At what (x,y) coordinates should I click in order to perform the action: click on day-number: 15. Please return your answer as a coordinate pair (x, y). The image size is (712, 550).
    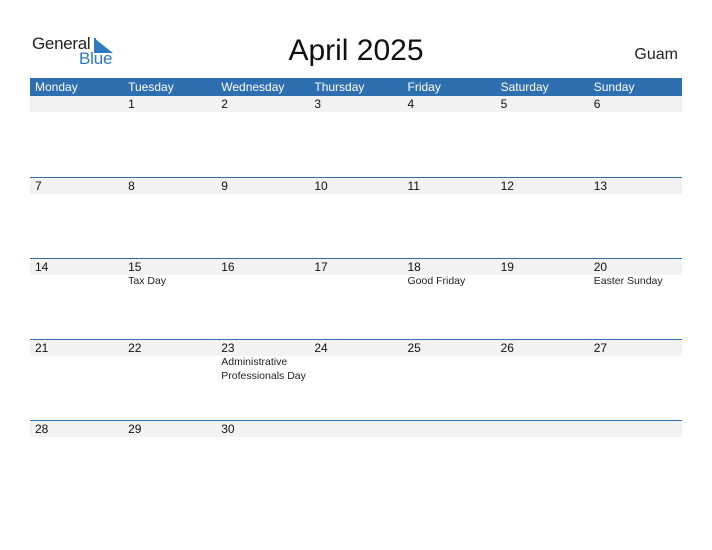
    Looking at the image, I should click on (135, 267).